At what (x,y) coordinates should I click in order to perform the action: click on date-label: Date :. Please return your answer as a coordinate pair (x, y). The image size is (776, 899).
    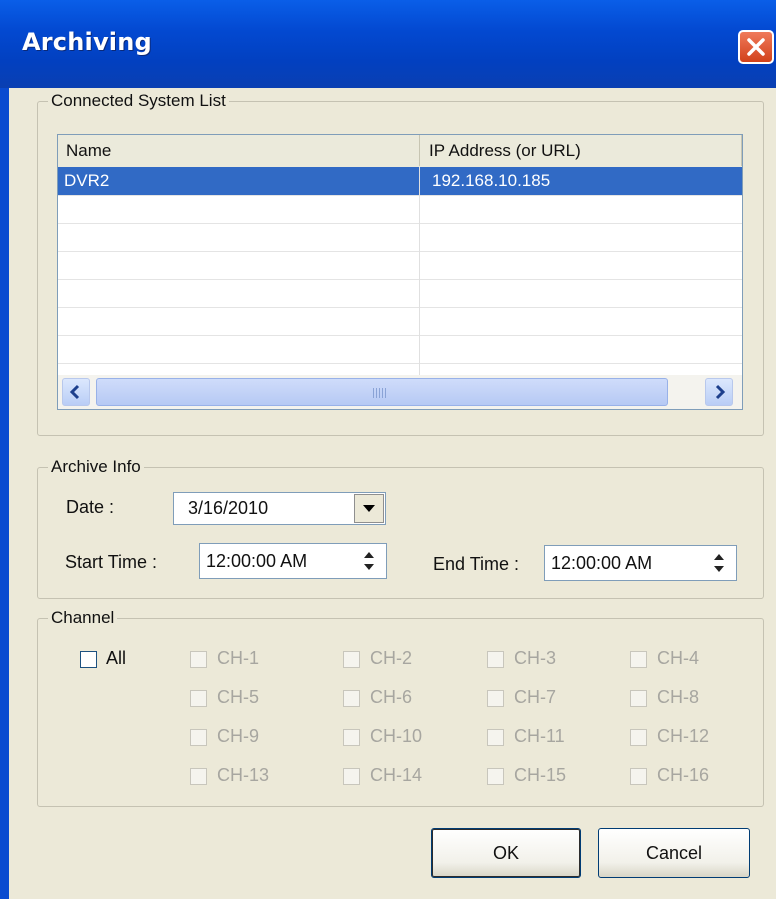
    Looking at the image, I should click on (90, 507).